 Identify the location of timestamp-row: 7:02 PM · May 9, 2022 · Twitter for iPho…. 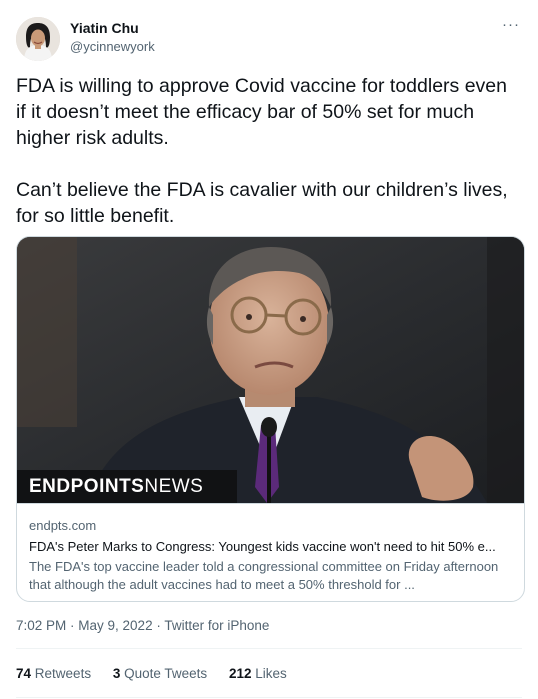
(142, 626).